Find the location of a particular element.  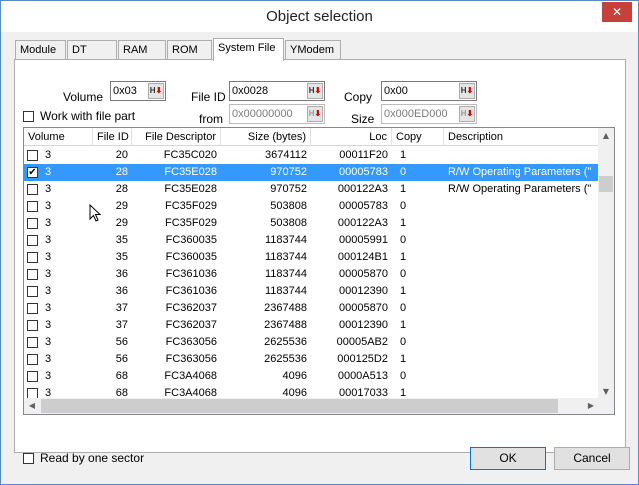

from-hex-button: H⬇ is located at coordinates (315, 114).